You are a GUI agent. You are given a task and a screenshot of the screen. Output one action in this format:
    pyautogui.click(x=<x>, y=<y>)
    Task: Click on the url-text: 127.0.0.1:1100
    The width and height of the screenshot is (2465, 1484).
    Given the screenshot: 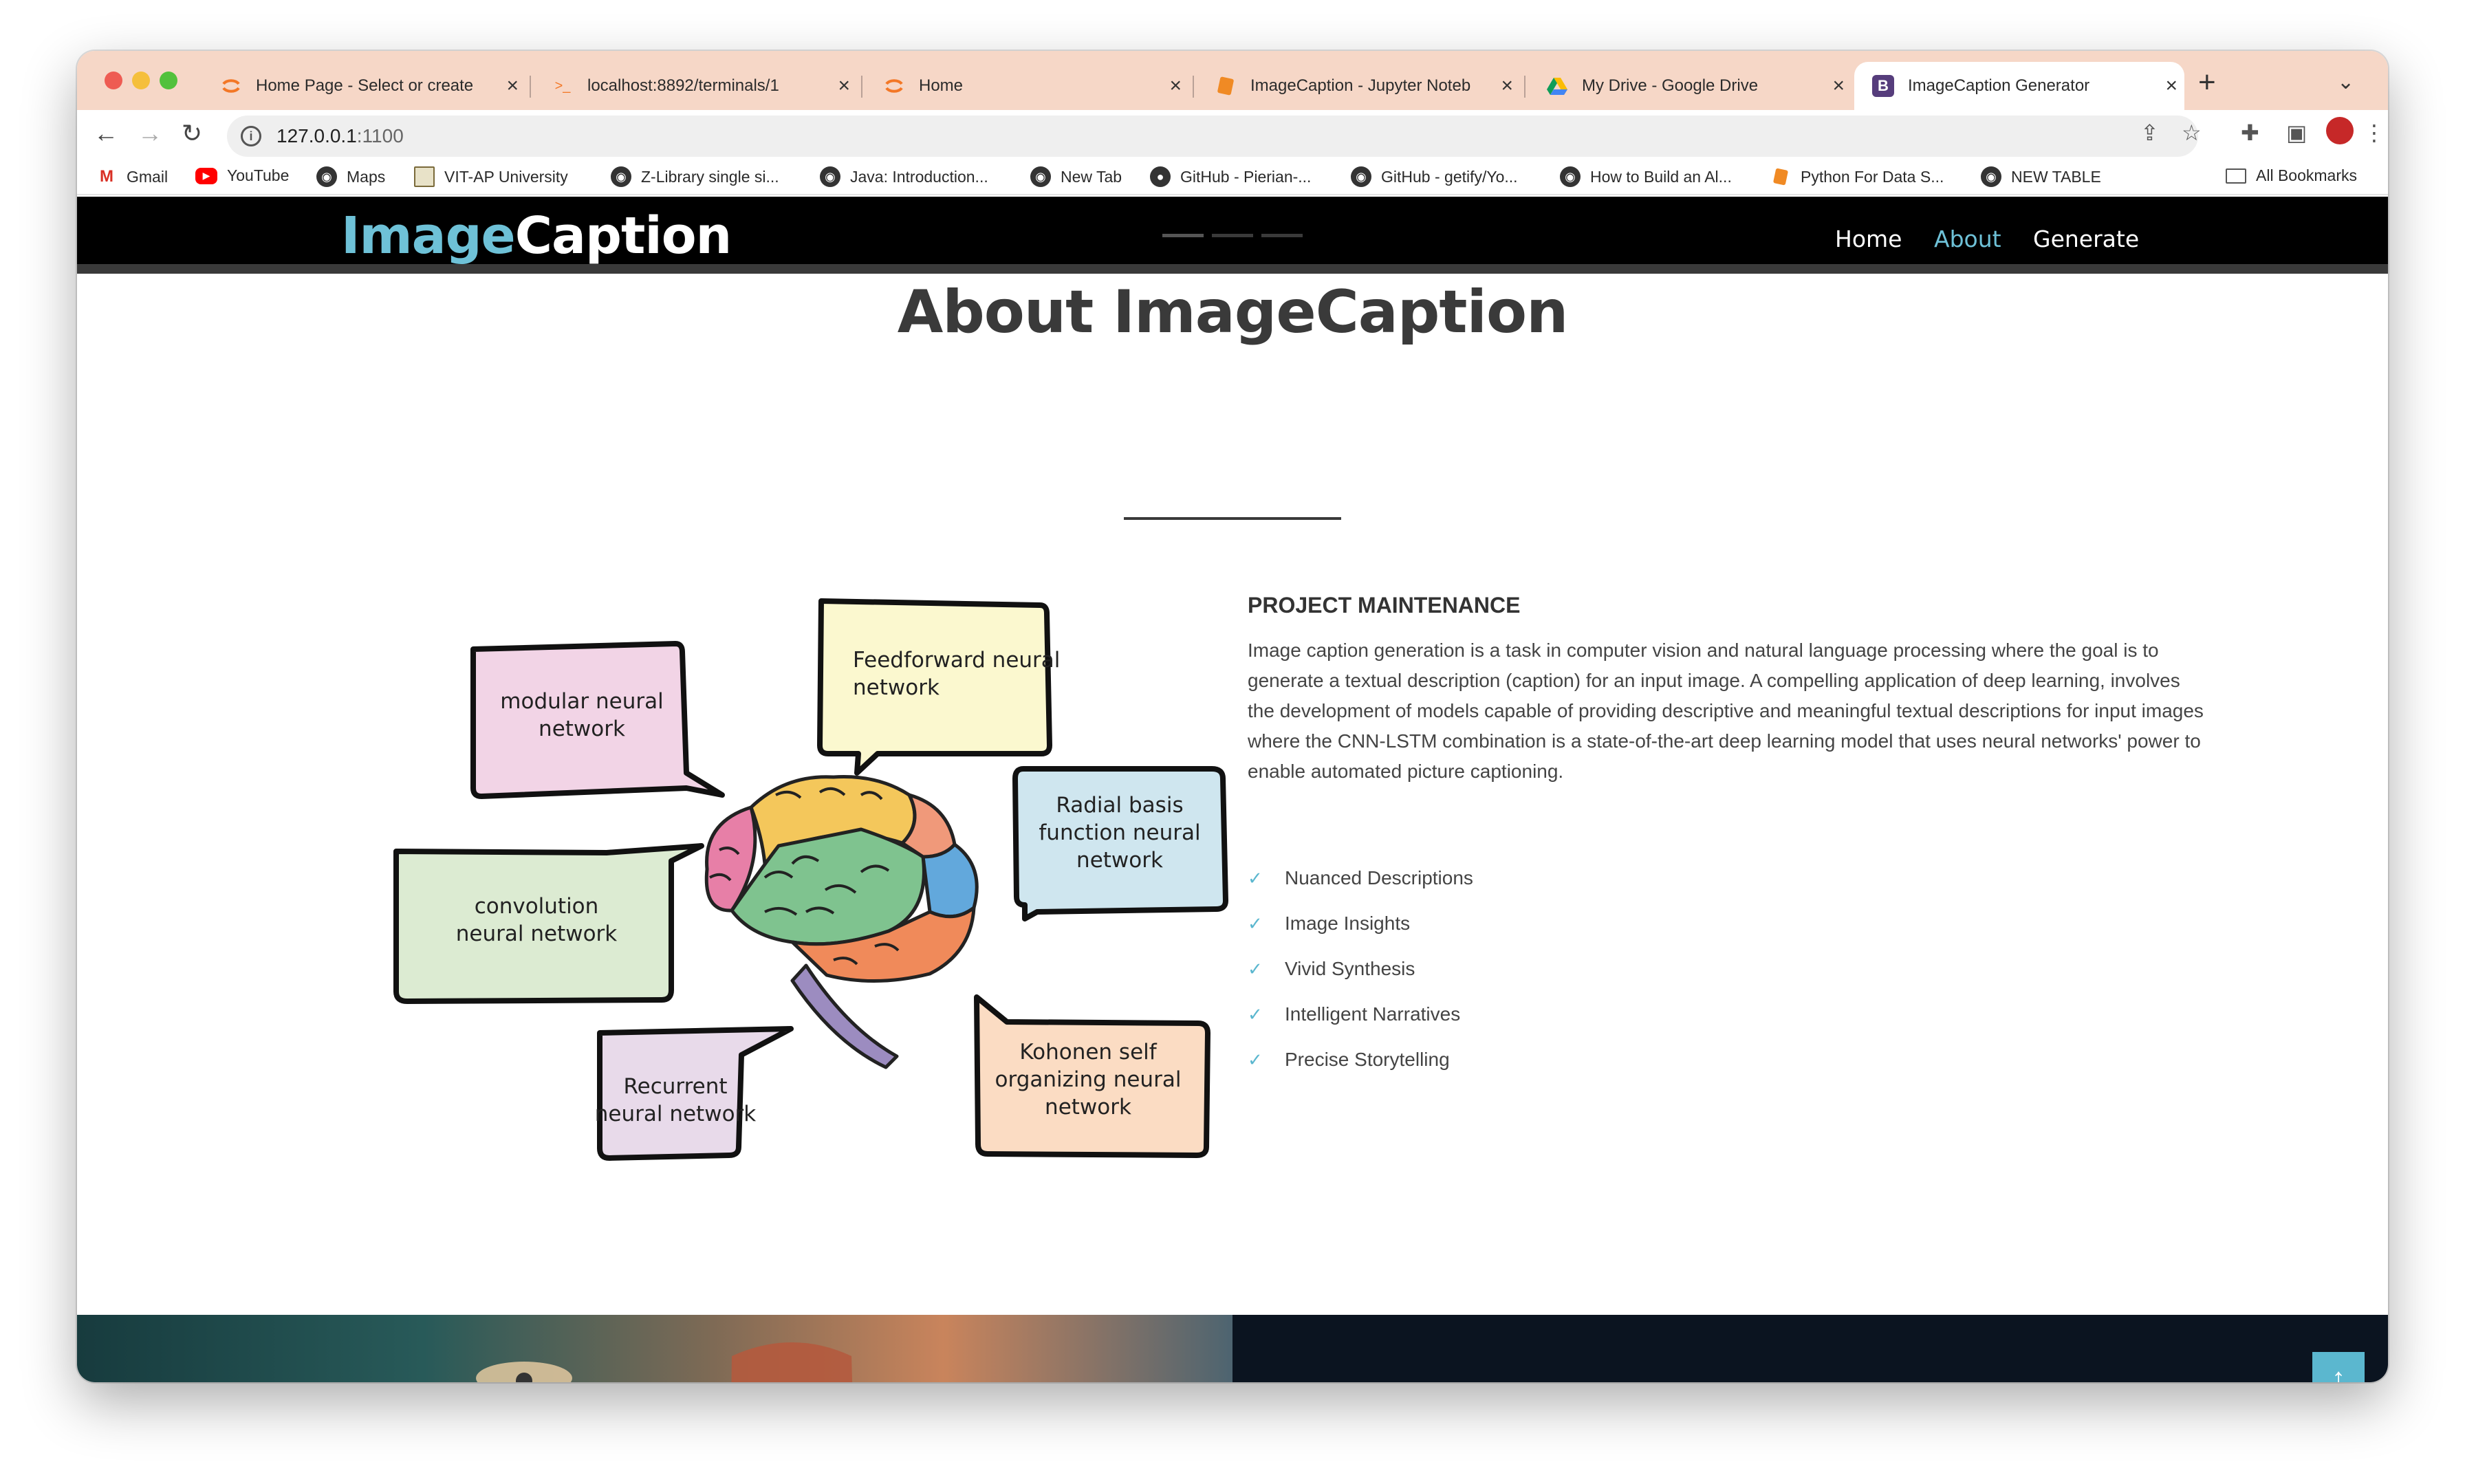 What is the action you would take?
    pyautogui.click(x=340, y=136)
    